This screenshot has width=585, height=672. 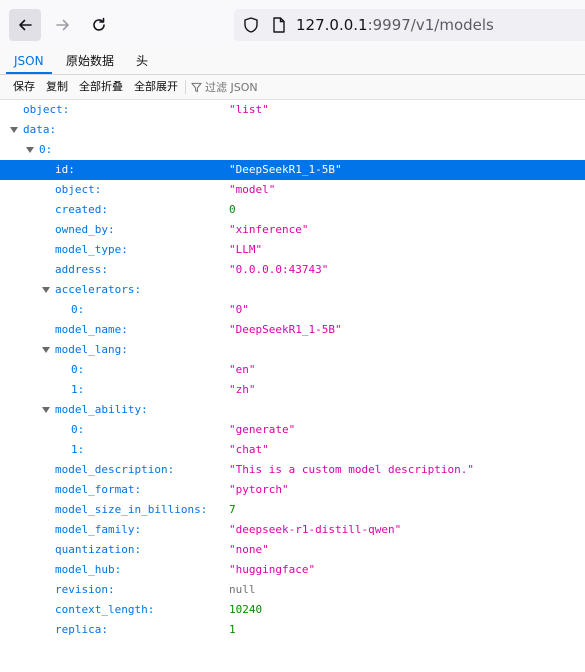 What do you see at coordinates (91, 249) in the screenshot?
I see `json-key: model_type:` at bounding box center [91, 249].